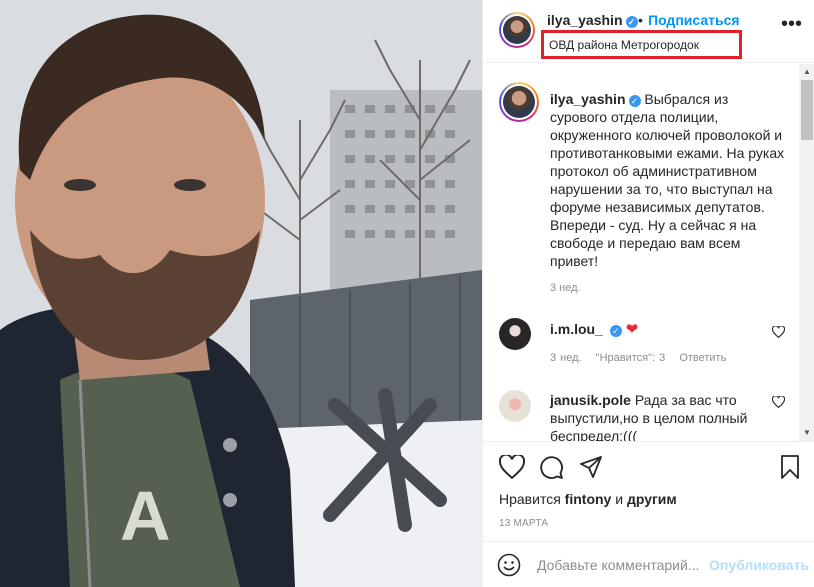 The image size is (814, 587). Describe the element at coordinates (791, 24) in the screenshot. I see `more-icon: •••` at that location.